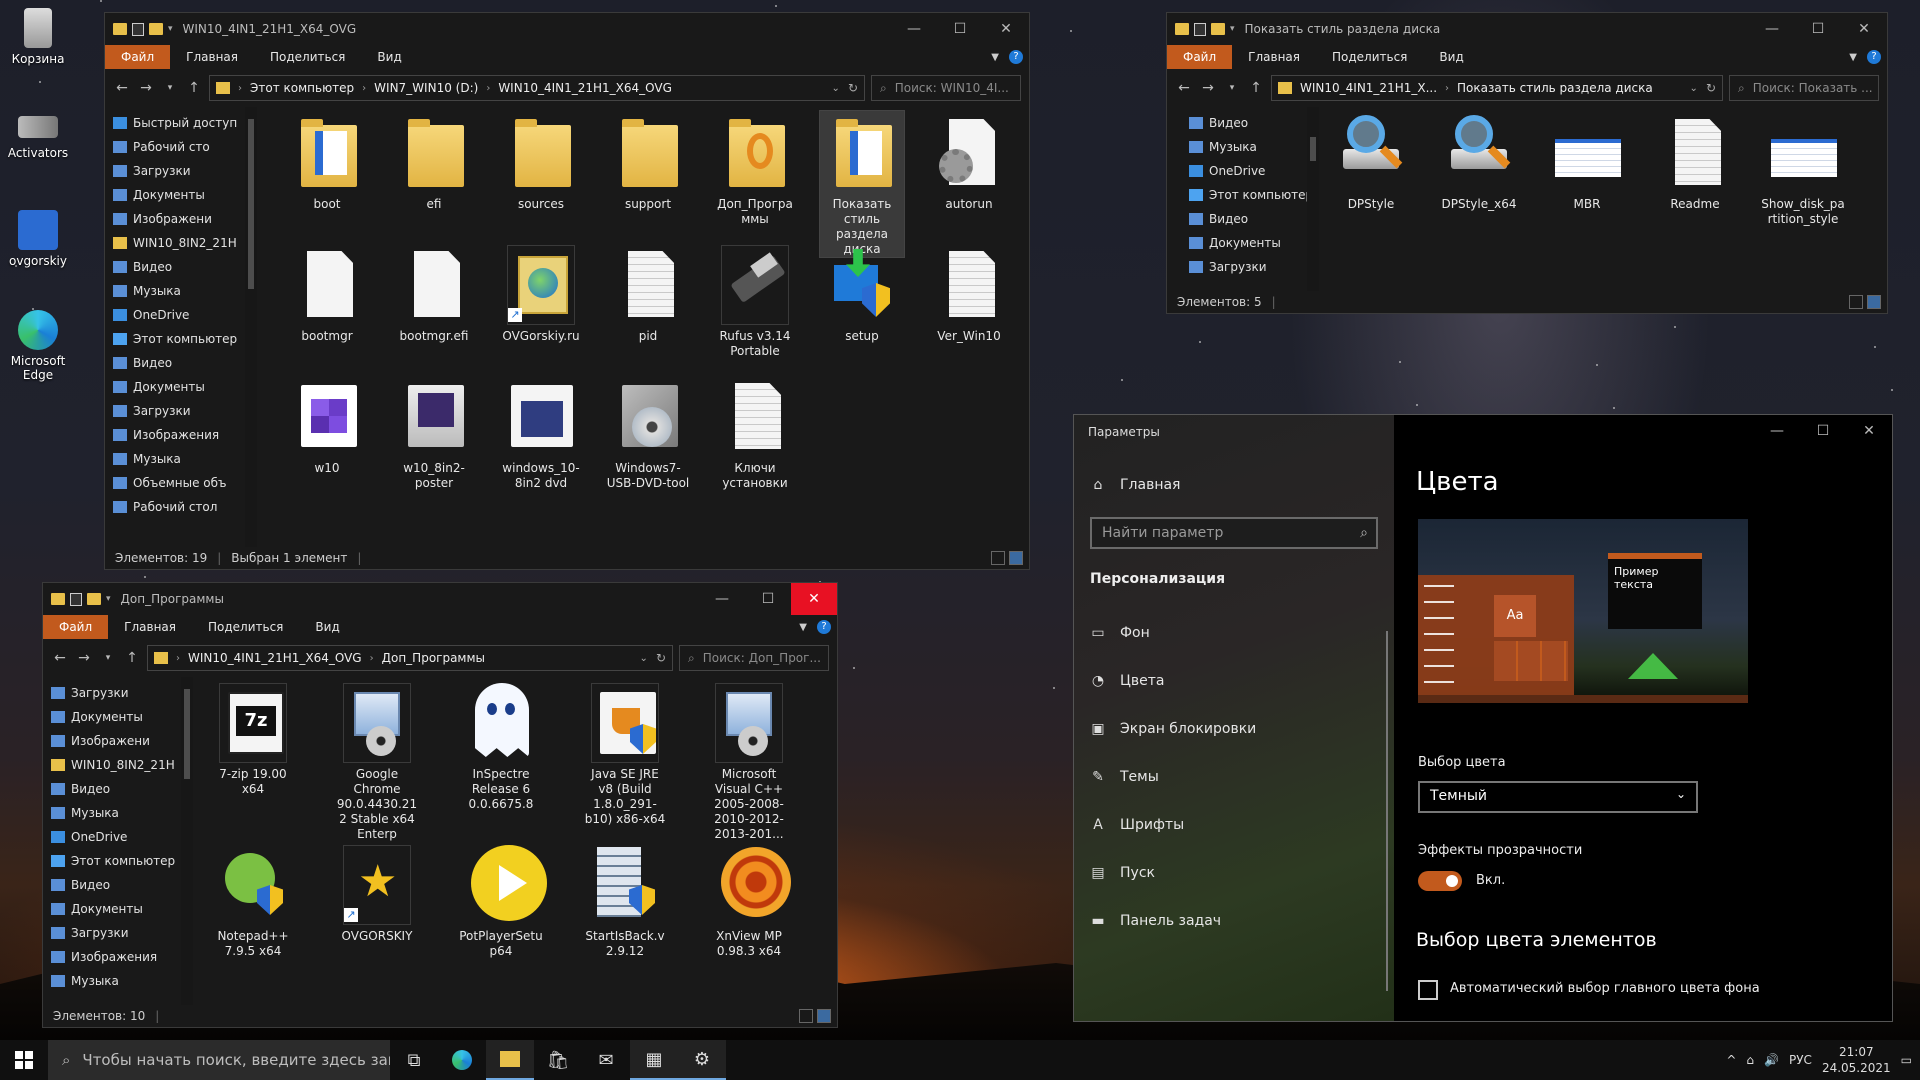 This screenshot has width=1920, height=1080. I want to click on details-view-icon, so click(998, 558).